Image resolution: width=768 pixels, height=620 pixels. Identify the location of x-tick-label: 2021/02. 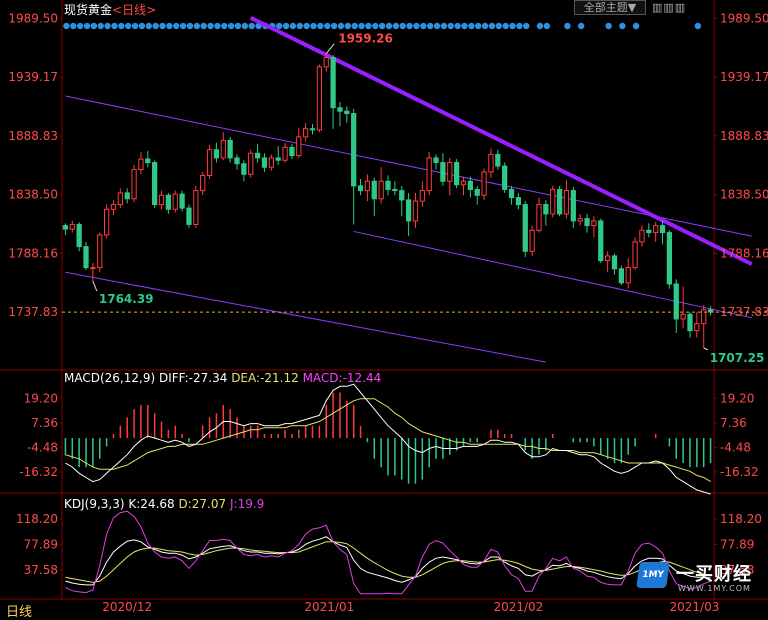
(518, 607).